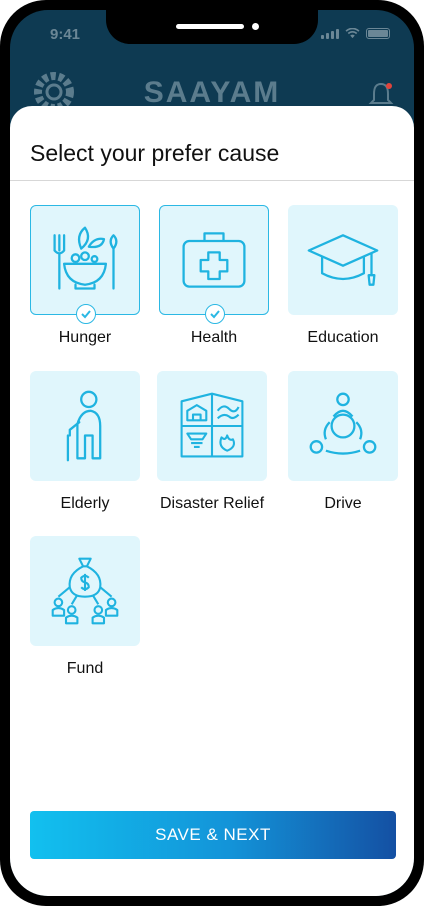 The height and width of the screenshot is (906, 424). Describe the element at coordinates (155, 153) in the screenshot. I see `sheet-title: Select your prefer cause` at that location.